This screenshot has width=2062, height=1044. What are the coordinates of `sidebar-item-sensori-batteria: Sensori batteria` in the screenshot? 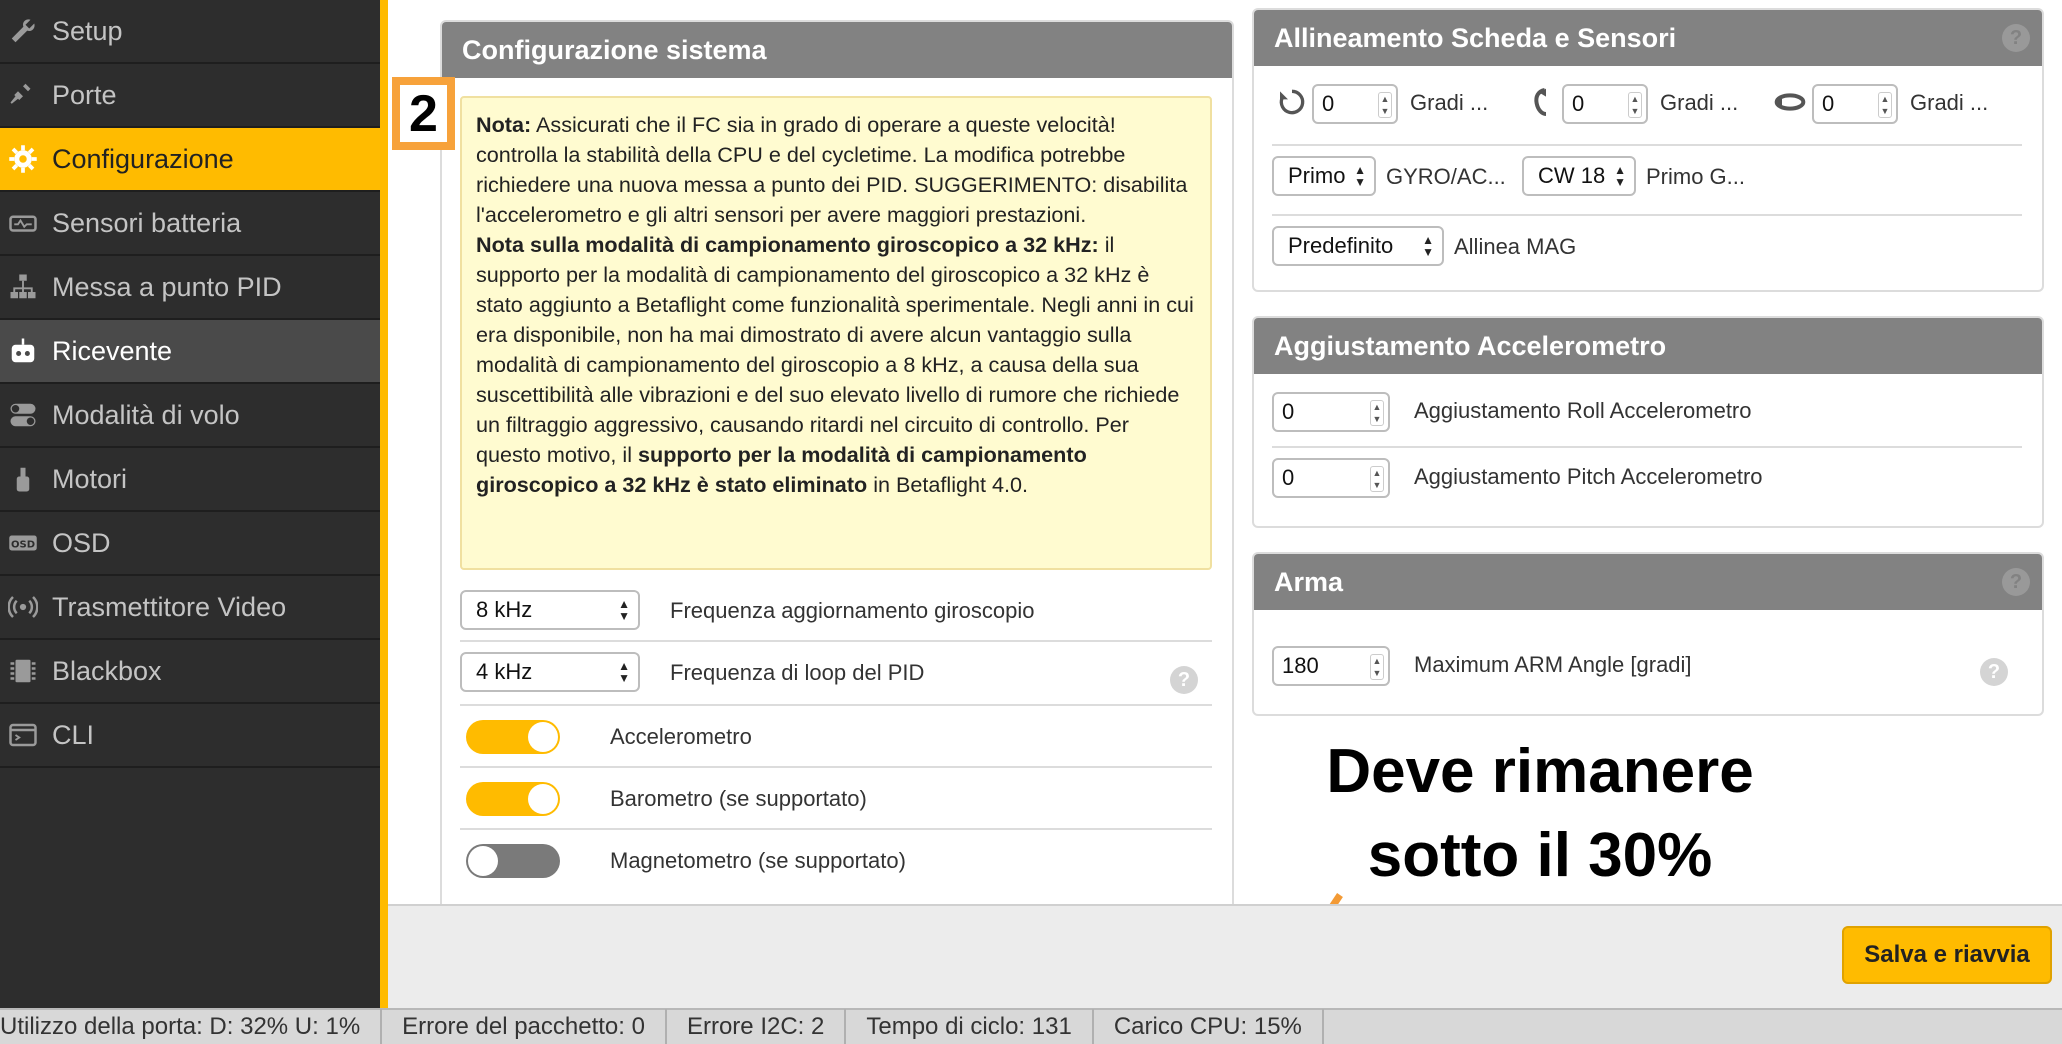 It's located at (190, 224).